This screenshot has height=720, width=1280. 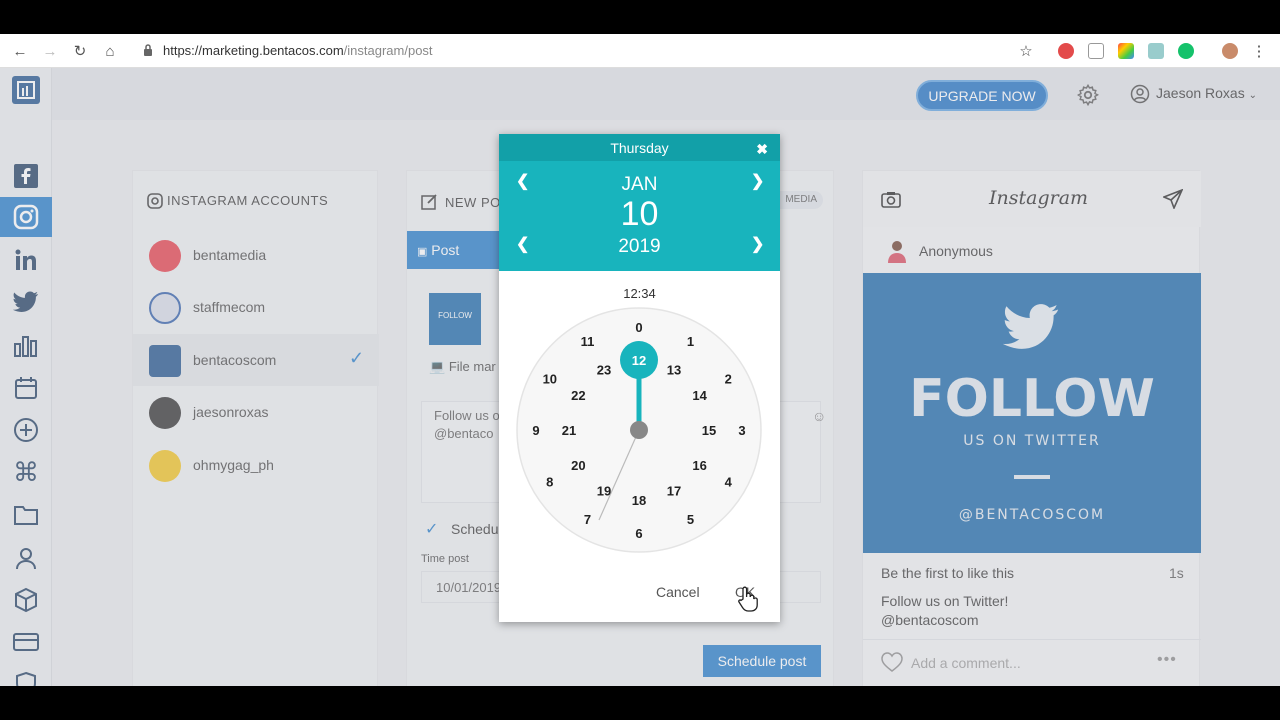 I want to click on clock-hour-7: 7, so click(x=587, y=519).